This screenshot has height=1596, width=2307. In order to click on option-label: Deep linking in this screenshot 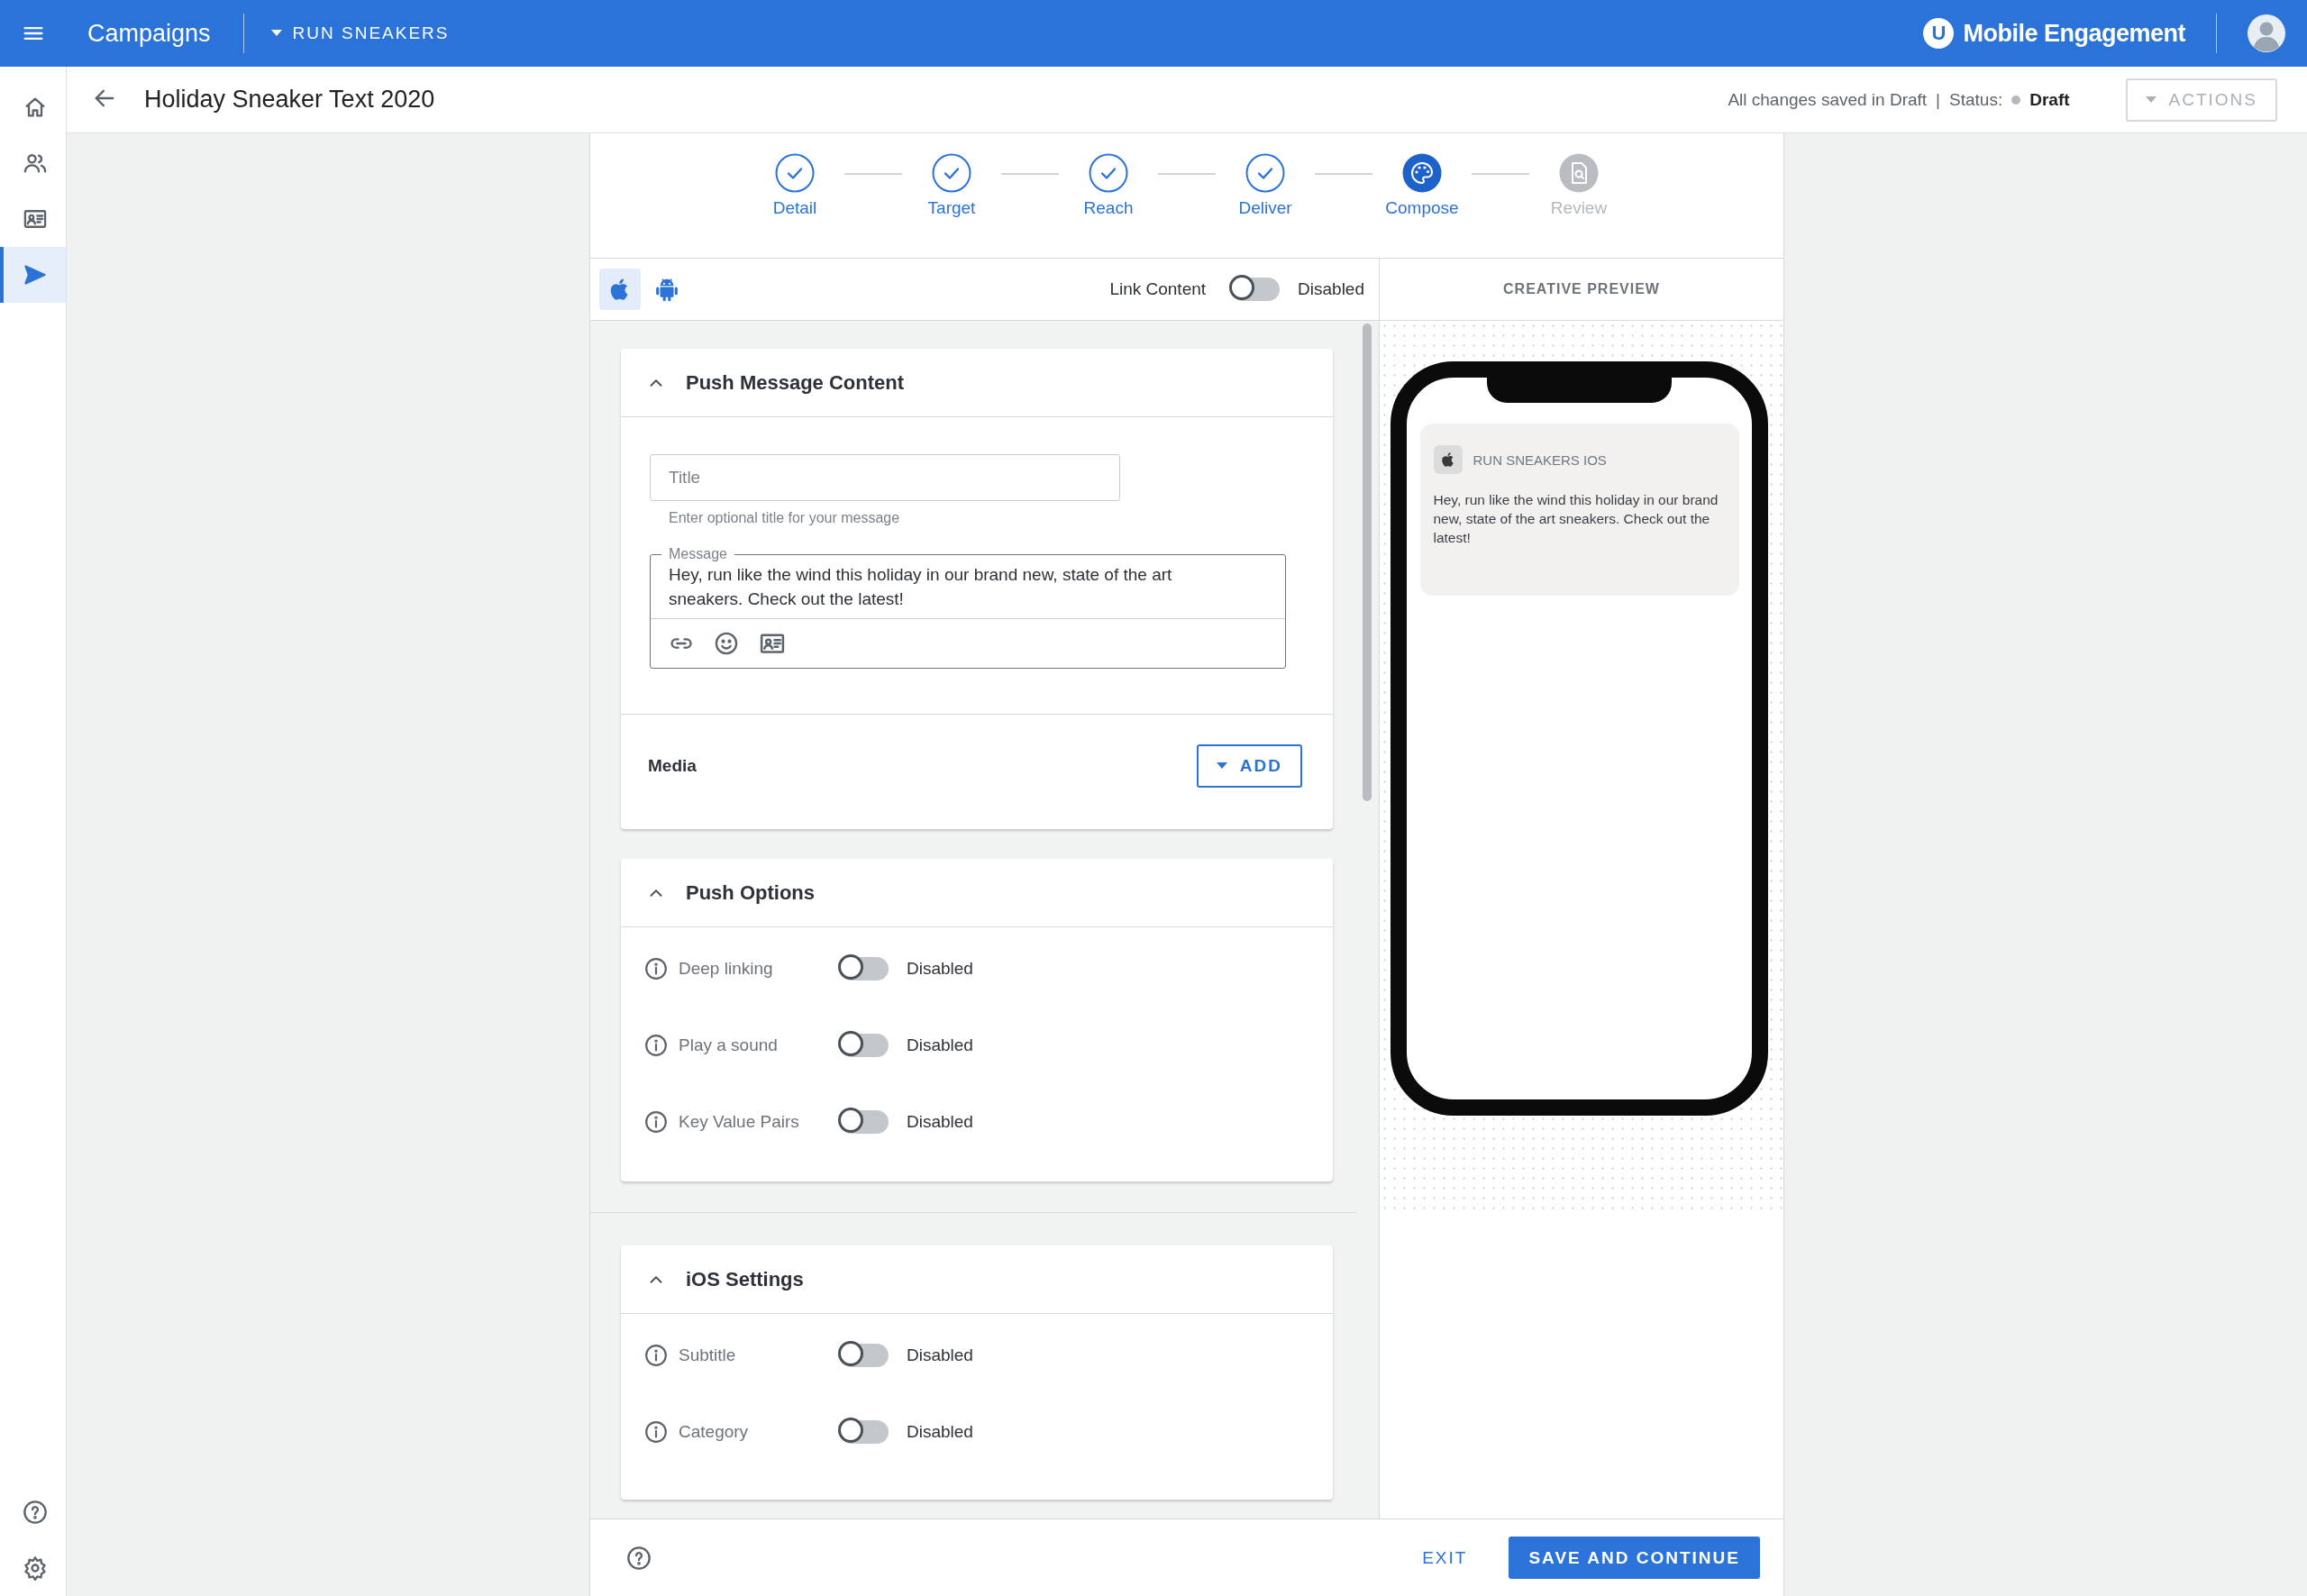, I will do `click(726, 969)`.